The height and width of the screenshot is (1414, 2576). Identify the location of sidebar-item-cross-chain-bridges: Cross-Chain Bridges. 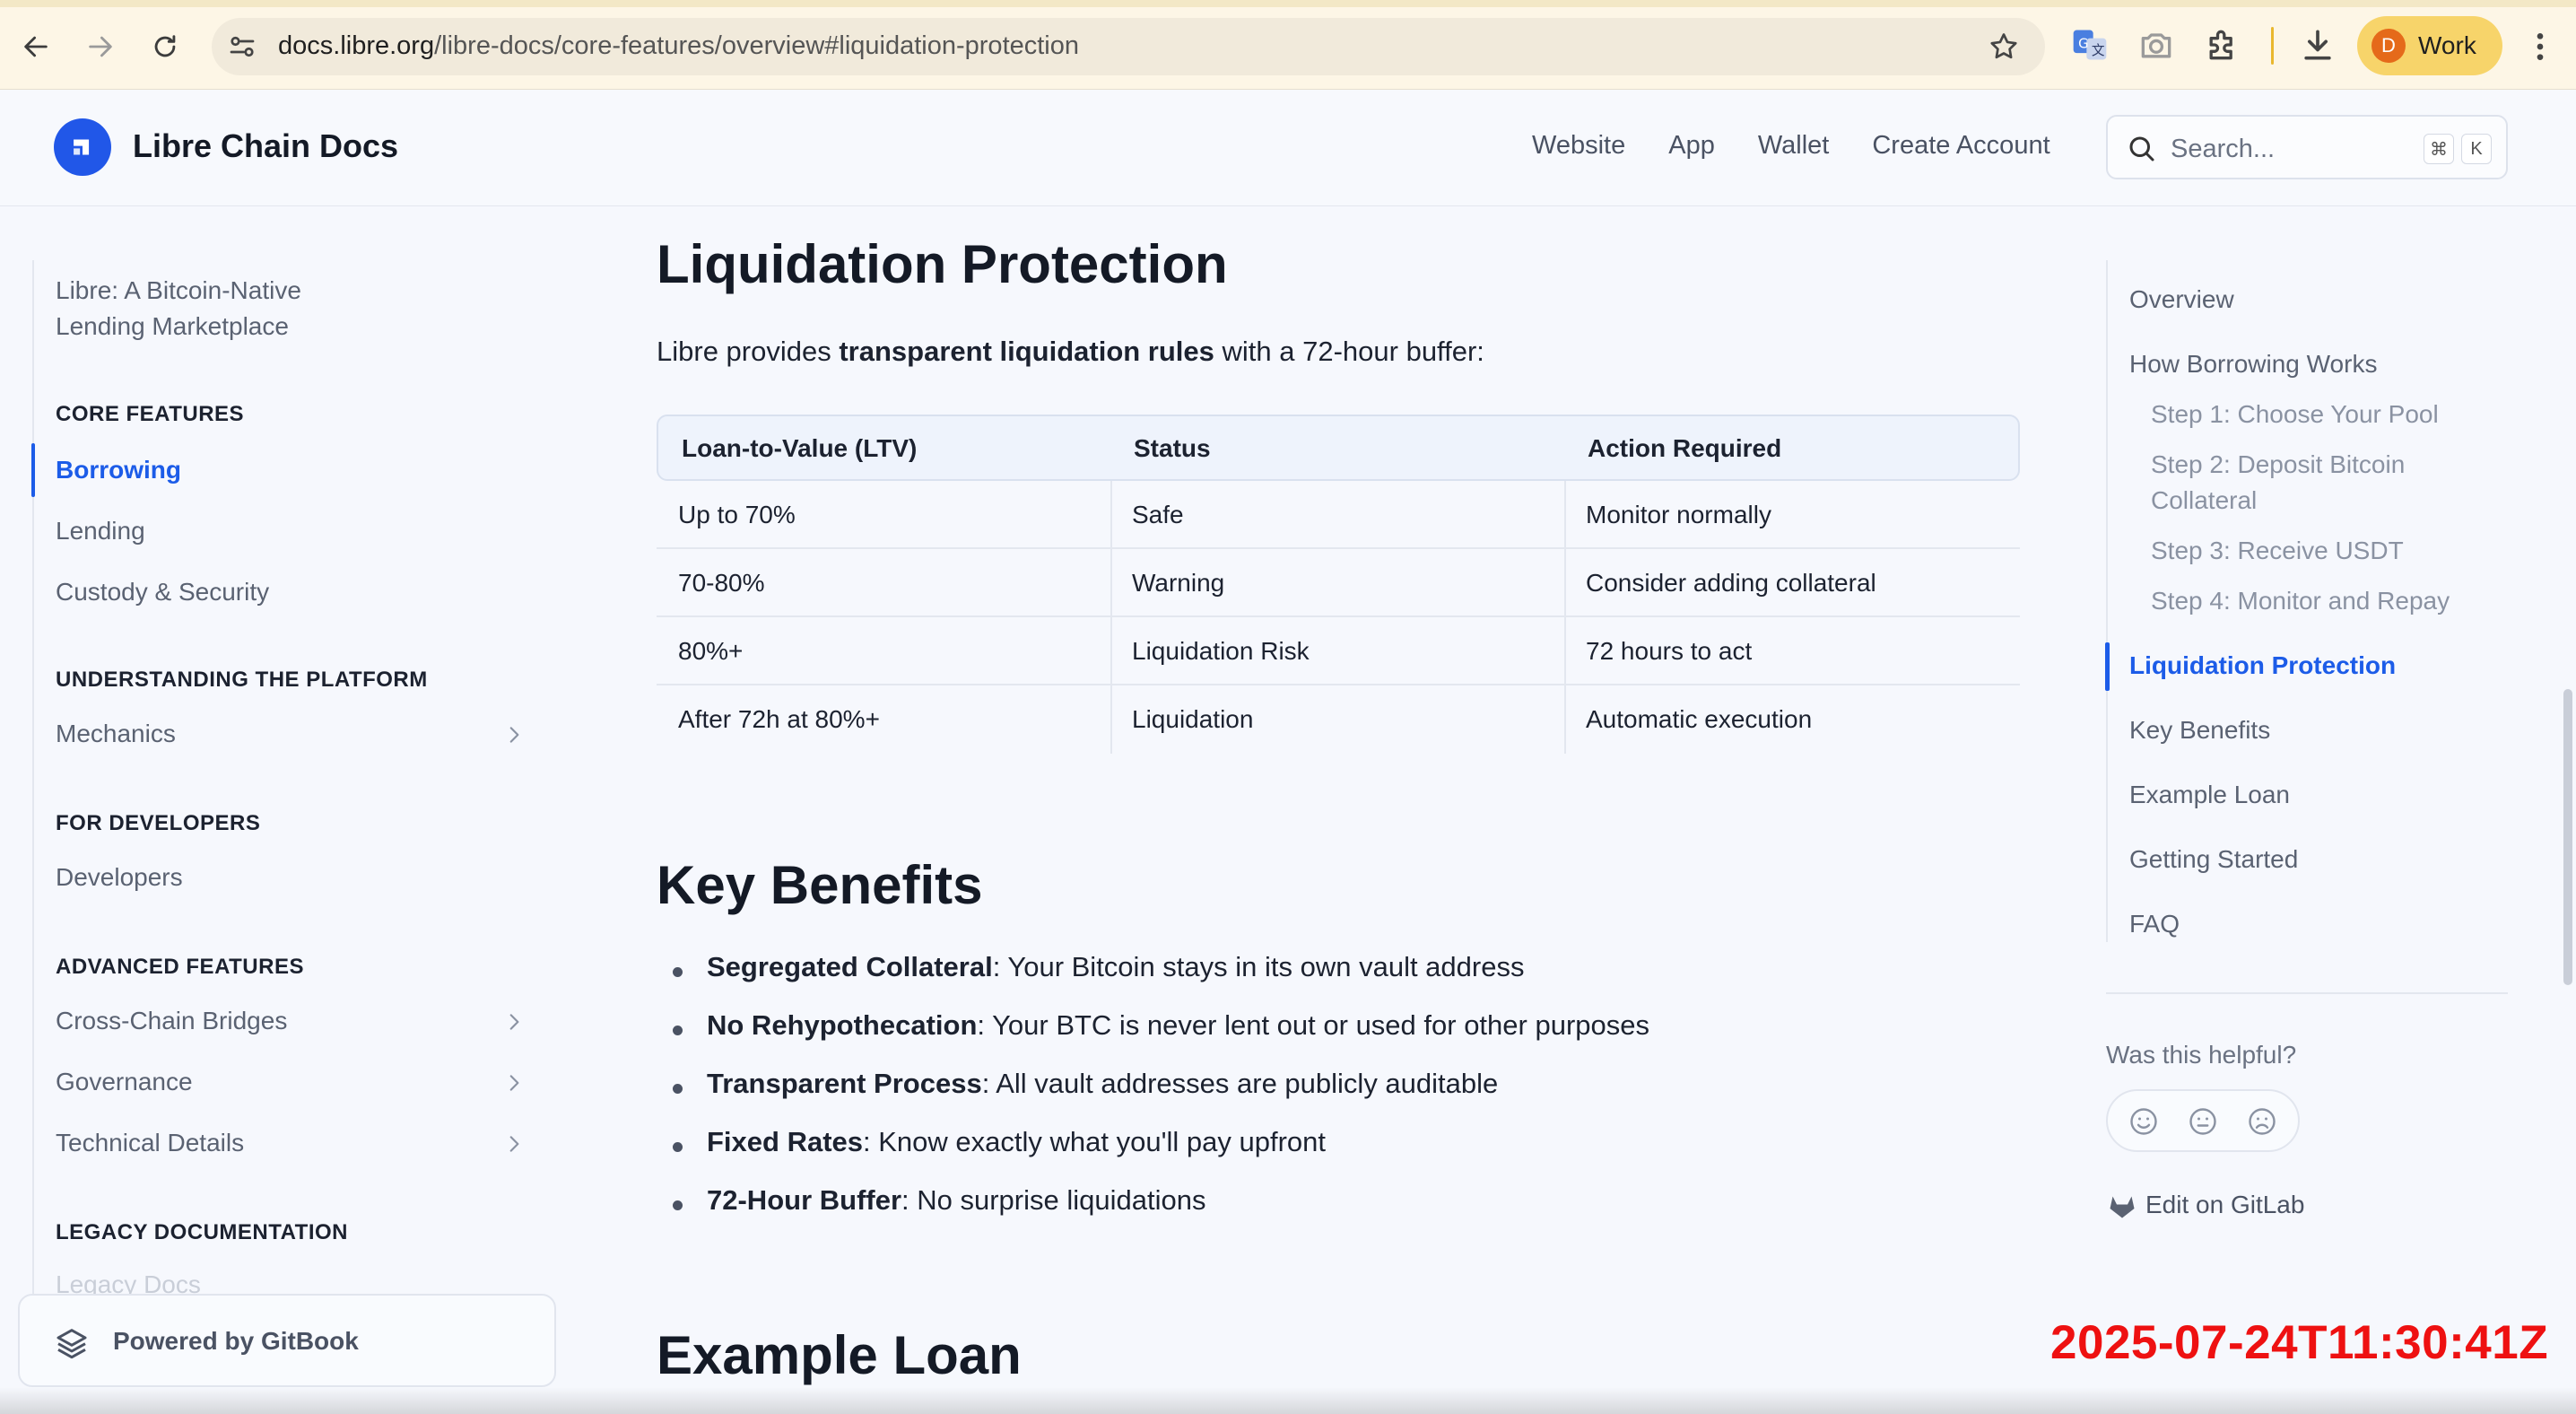
(171, 1021).